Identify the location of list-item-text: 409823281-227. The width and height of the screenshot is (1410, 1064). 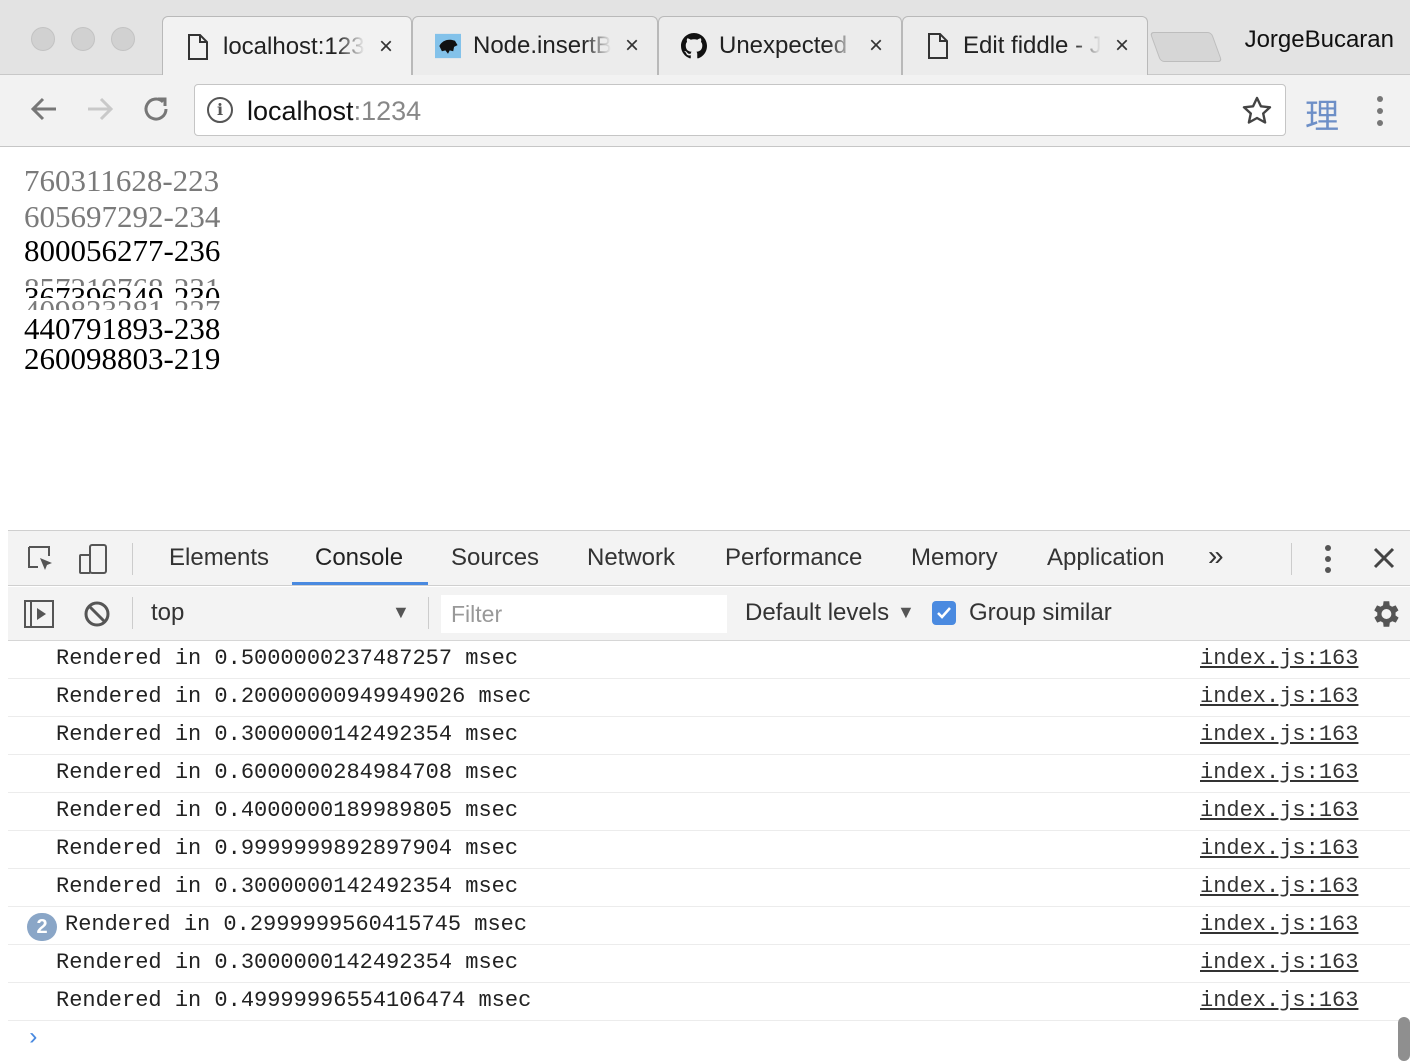
(122, 305).